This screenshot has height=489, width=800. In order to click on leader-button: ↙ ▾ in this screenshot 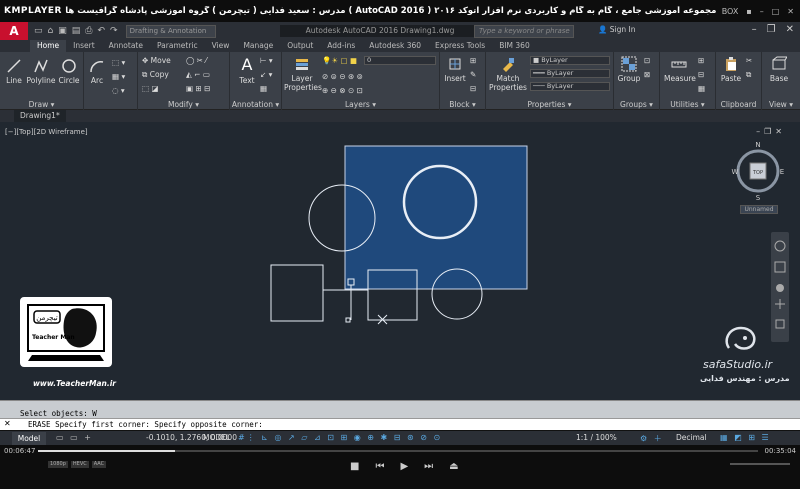, I will do `click(266, 74)`.